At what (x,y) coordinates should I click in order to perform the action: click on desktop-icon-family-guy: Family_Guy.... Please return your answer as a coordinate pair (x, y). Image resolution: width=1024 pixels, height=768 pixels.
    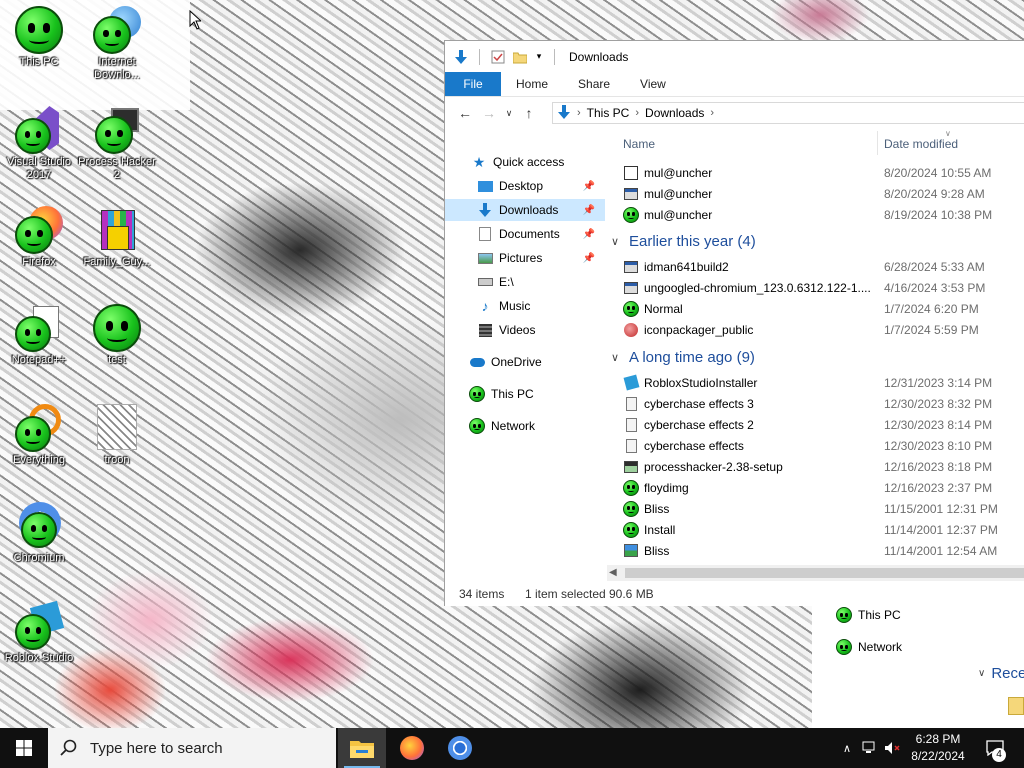
    Looking at the image, I should click on (117, 237).